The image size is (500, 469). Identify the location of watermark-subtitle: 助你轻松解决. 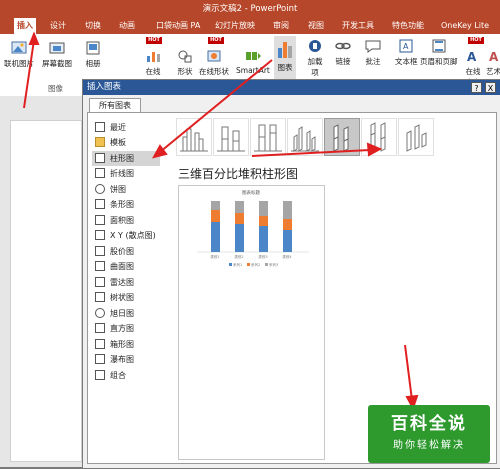
(429, 445).